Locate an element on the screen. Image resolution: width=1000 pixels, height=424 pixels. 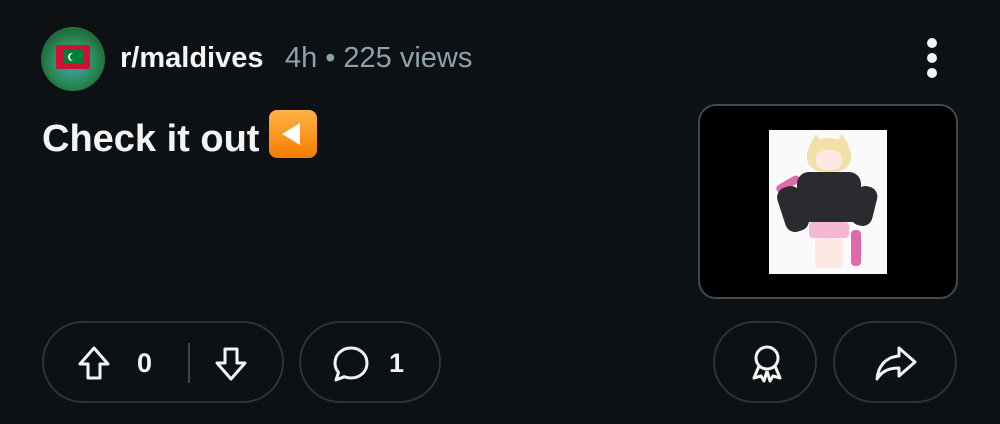
subreddit-avatar is located at coordinates (73, 59).